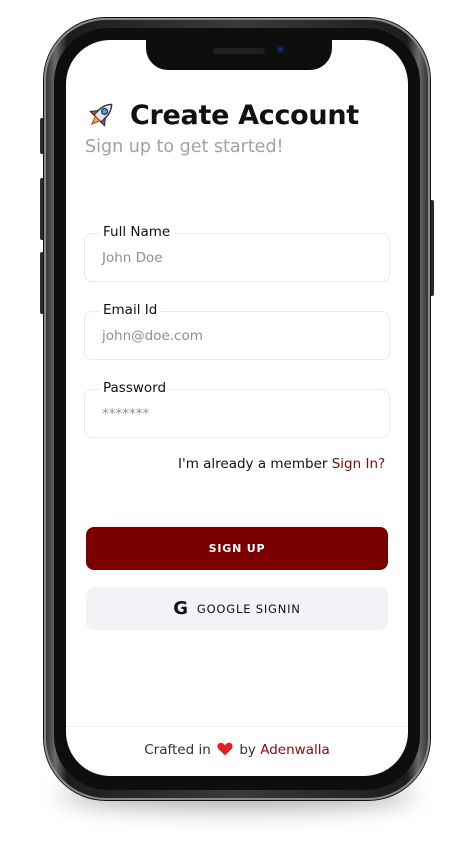  Describe the element at coordinates (280, 49) in the screenshot. I see `front-camera` at that location.